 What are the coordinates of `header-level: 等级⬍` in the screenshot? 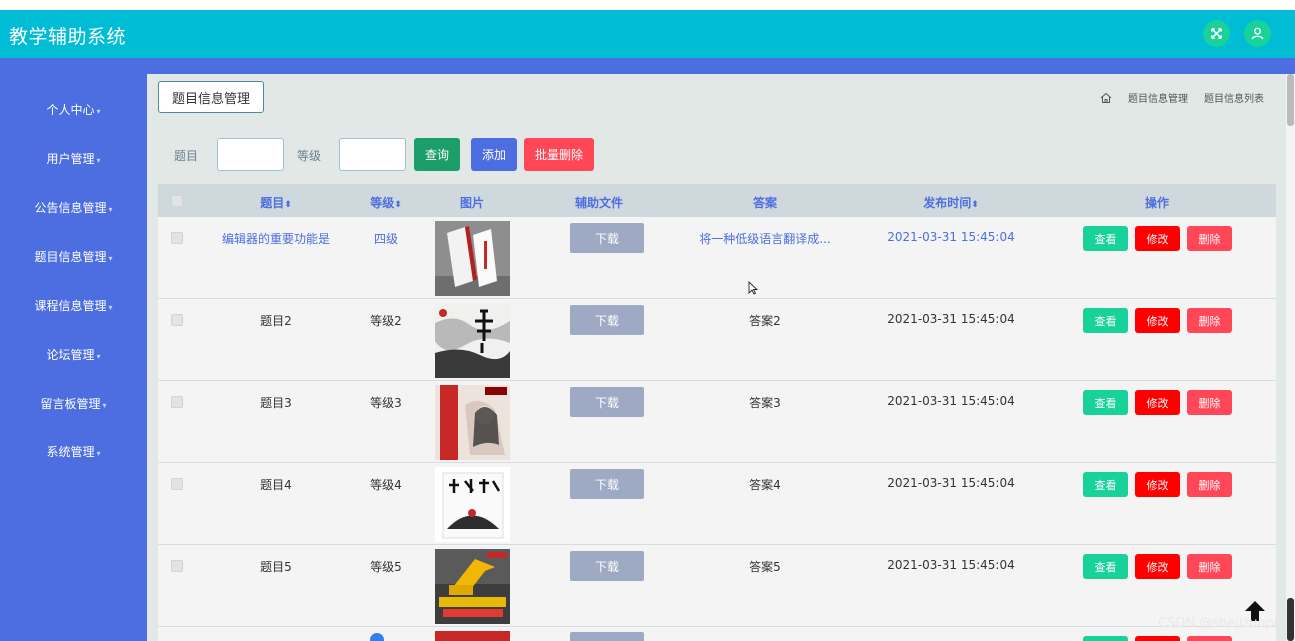 It's located at (386, 202).